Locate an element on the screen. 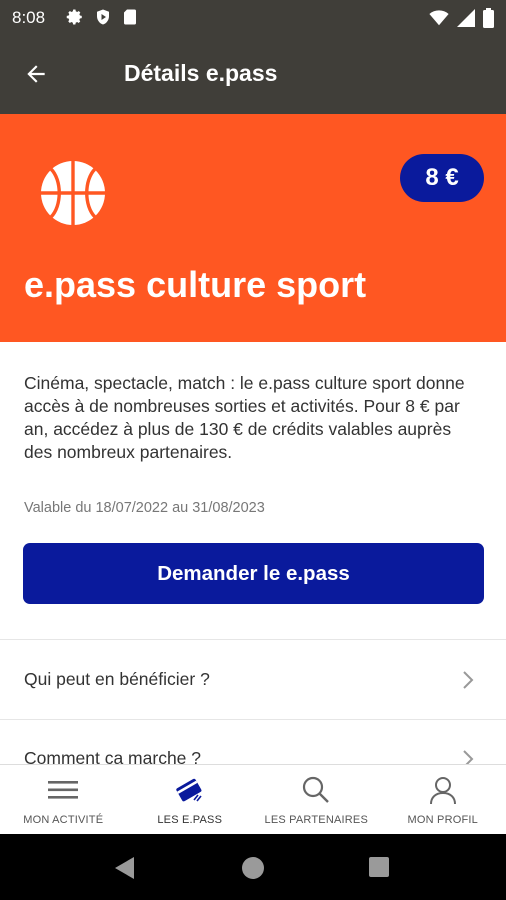  back-button is located at coordinates (36, 76).